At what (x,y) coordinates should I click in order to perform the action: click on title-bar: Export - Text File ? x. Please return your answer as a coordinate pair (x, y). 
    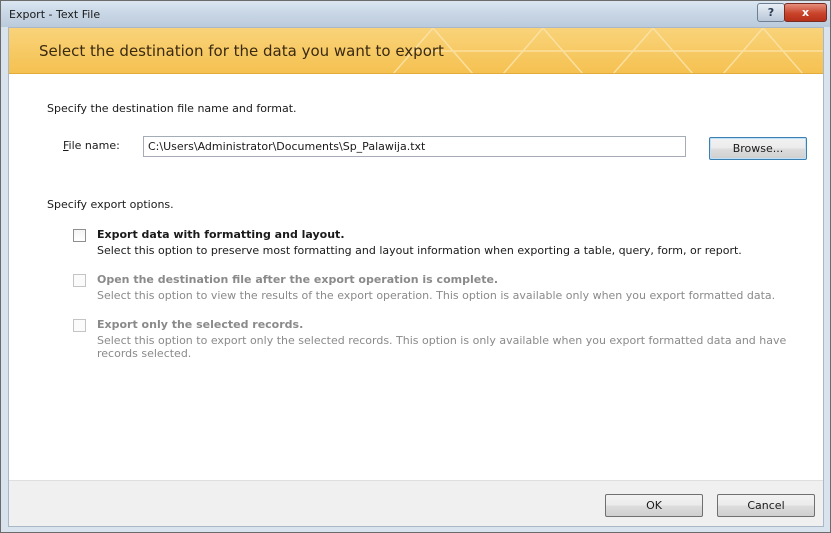
    Looking at the image, I should click on (415, 14).